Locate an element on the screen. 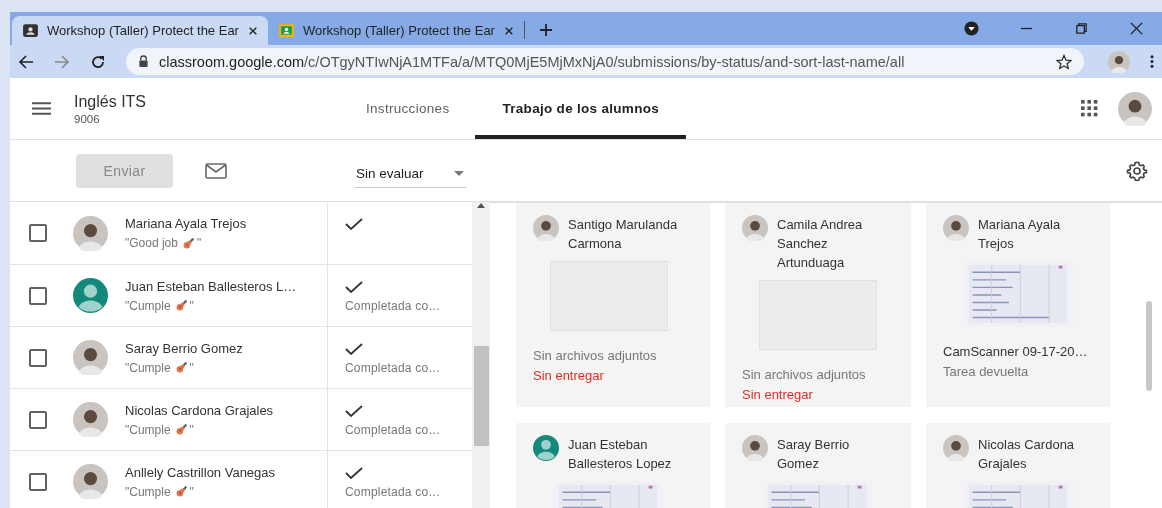  submission-card: Santigo Marulanda Carmona Sin archivos adjuntos Sin entregar is located at coordinates (613, 305).